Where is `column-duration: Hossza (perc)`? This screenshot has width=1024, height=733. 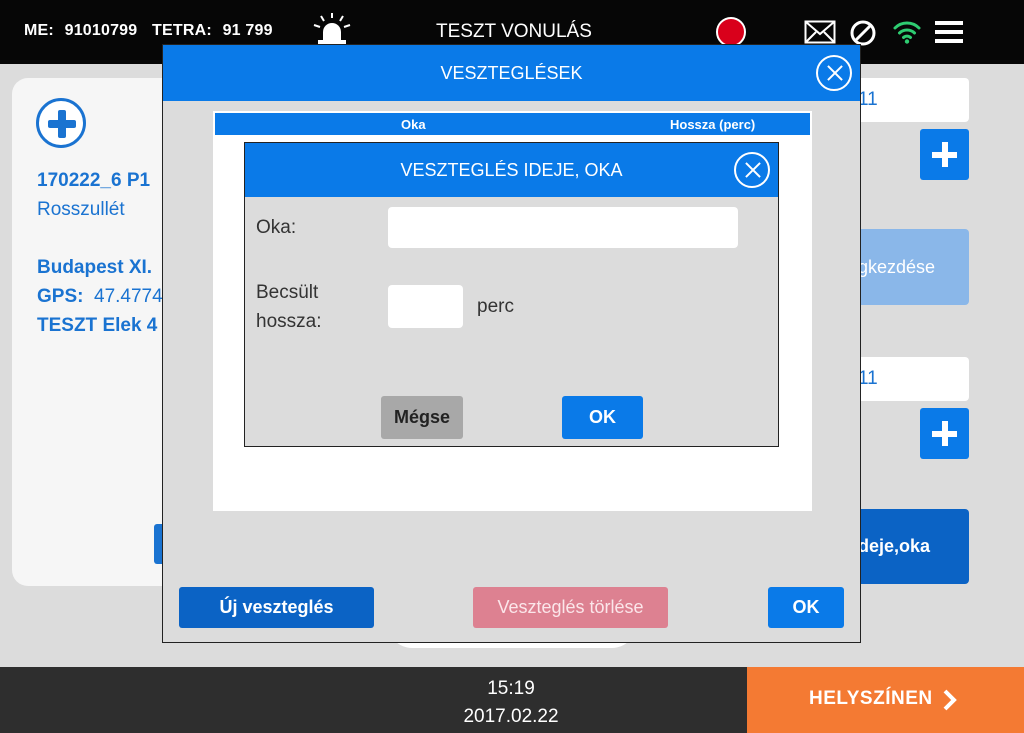
column-duration: Hossza (perc) is located at coordinates (713, 124).